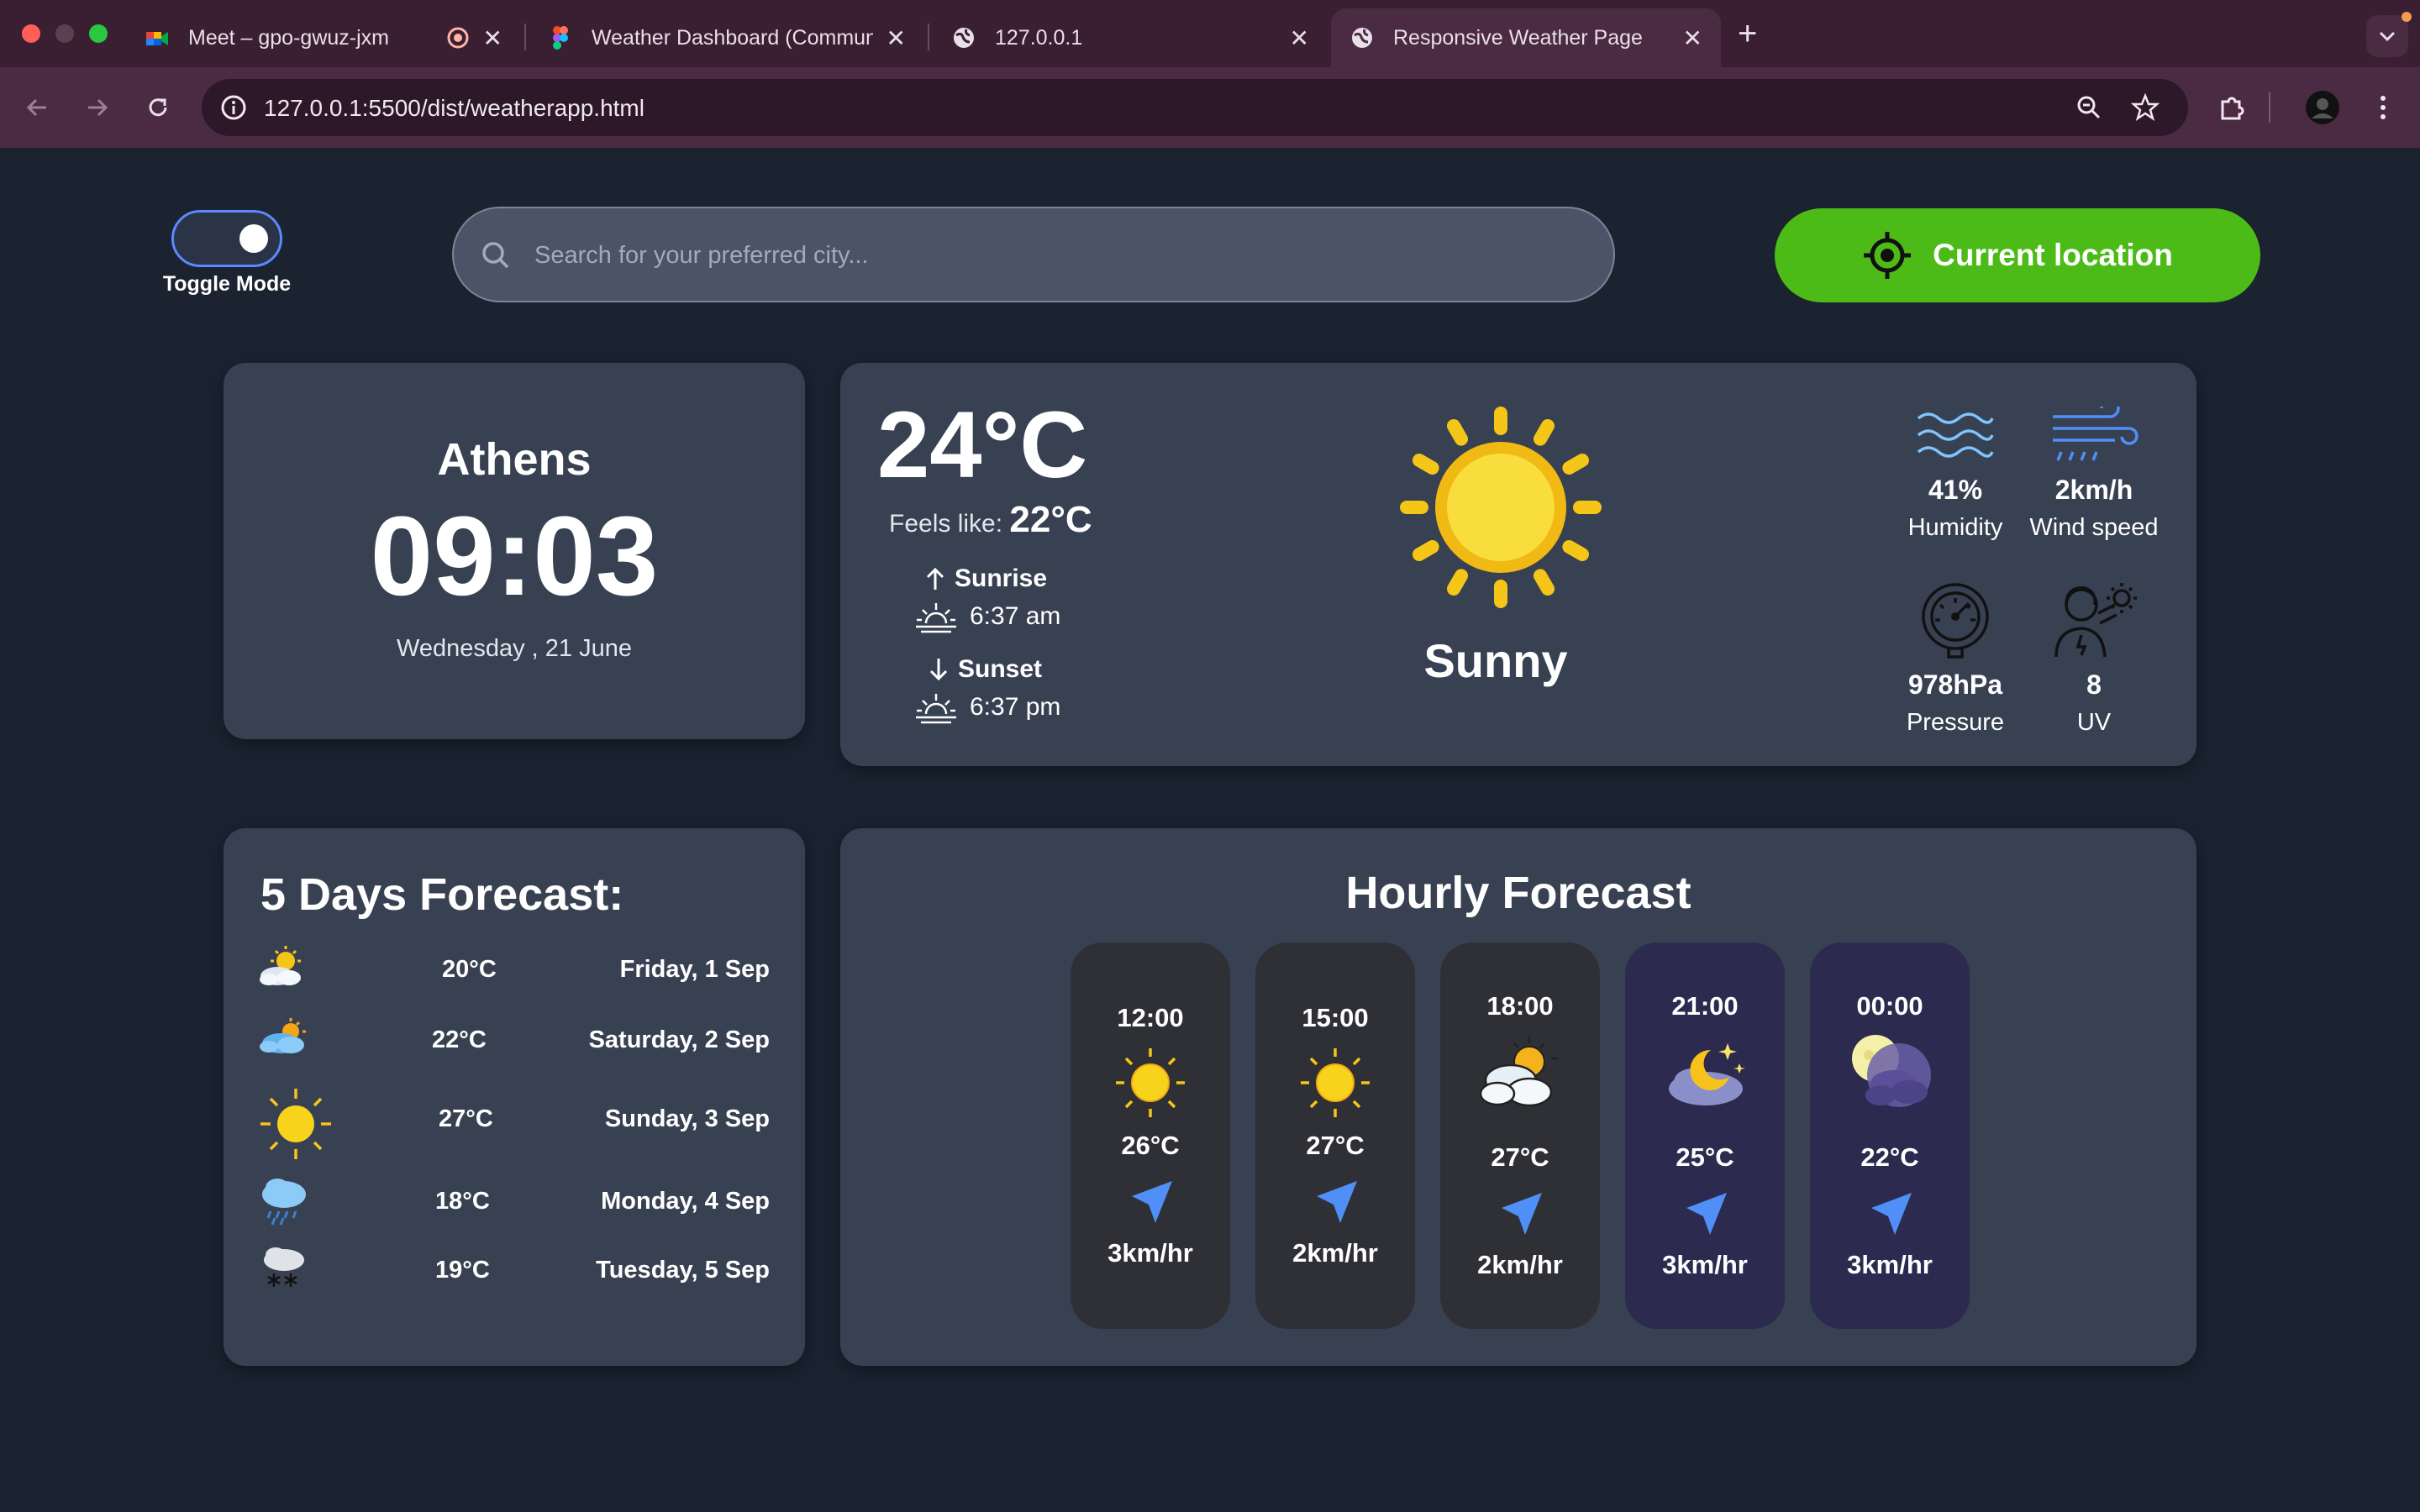 The width and height of the screenshot is (2420, 1512). I want to click on toggle-label: Toggle Mode, so click(227, 284).